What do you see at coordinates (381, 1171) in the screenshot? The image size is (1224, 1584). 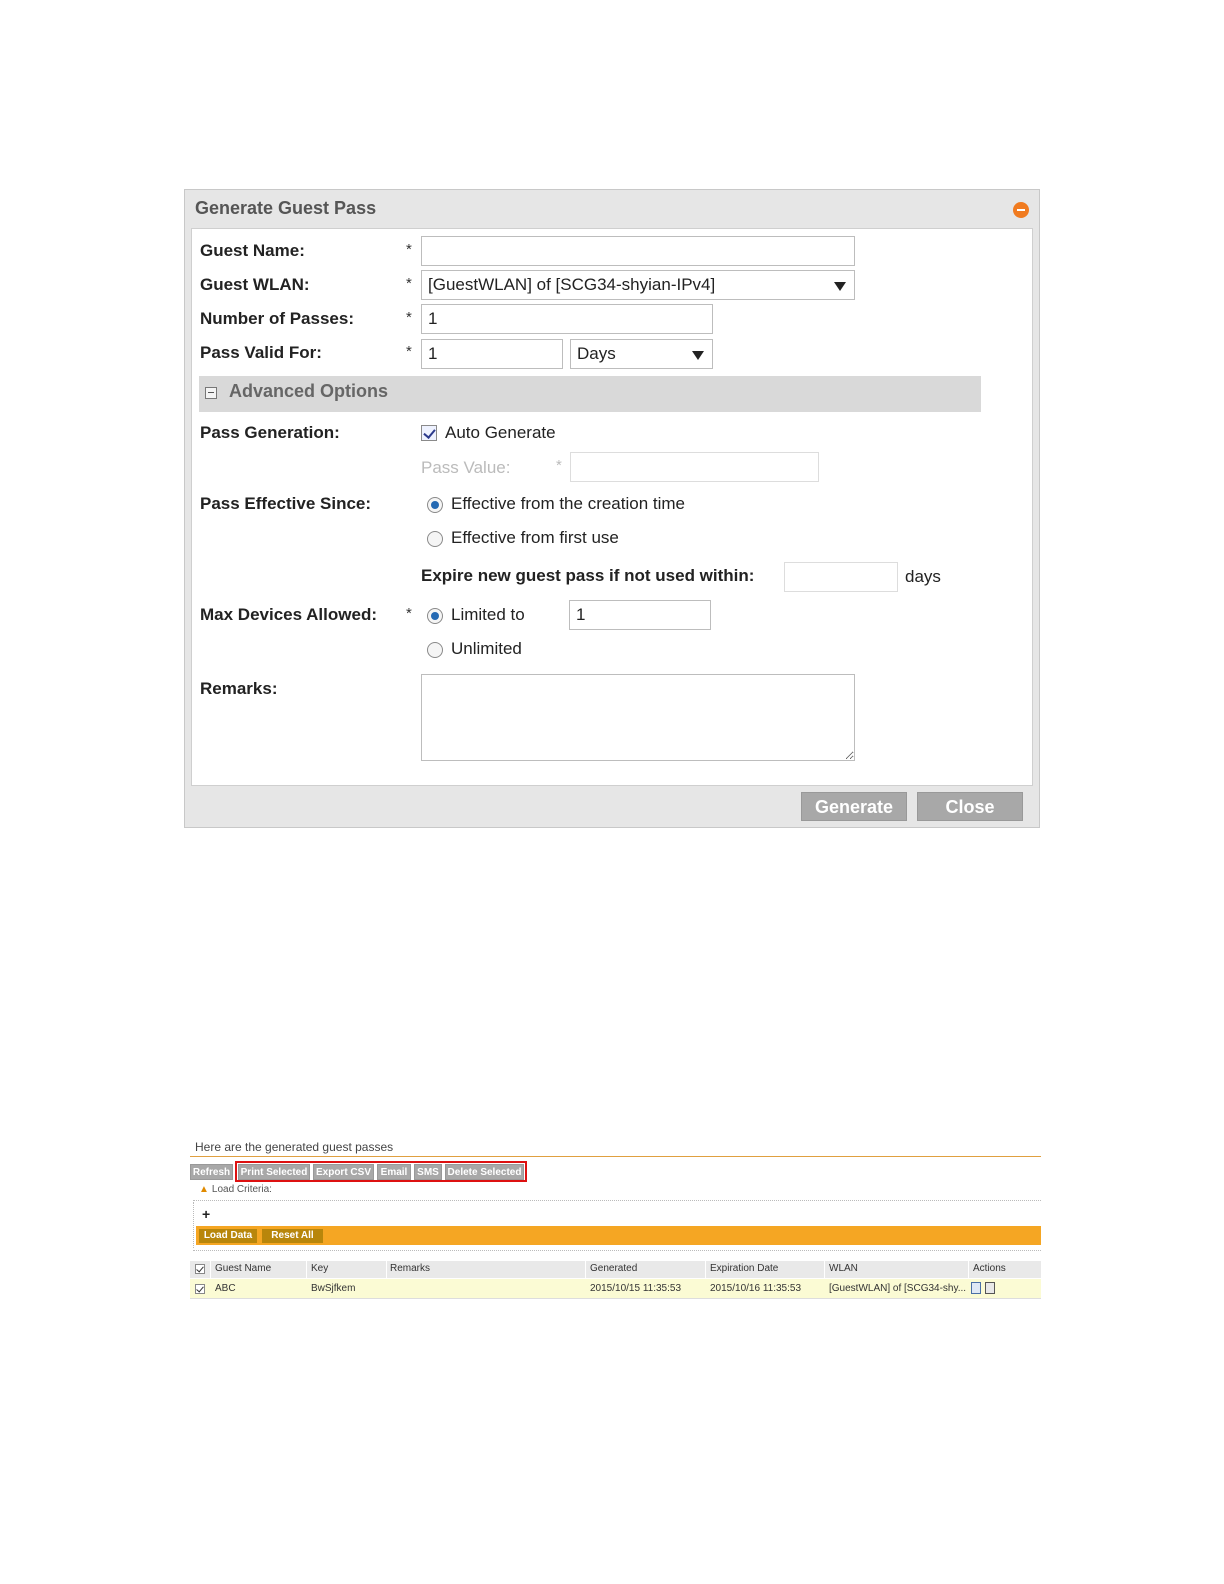 I see `highlight-box` at bounding box center [381, 1171].